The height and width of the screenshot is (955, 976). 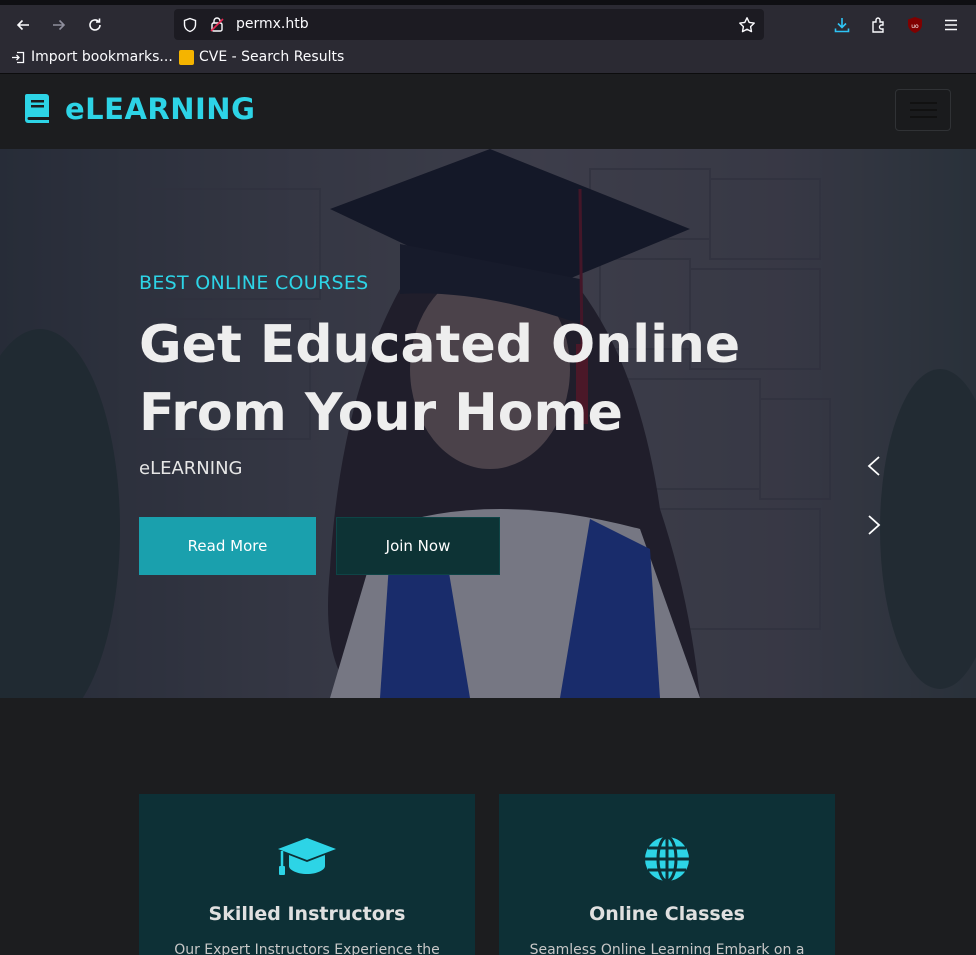 I want to click on url-text: permx.htb, so click(x=272, y=24).